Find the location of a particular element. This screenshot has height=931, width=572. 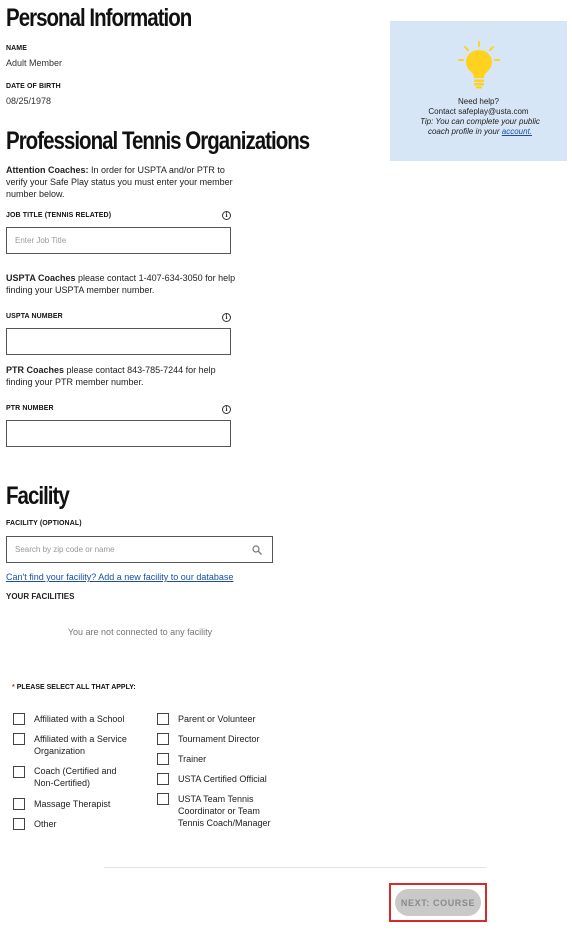

uspta-number-label: USPTA NUMBER is located at coordinates (34, 316).